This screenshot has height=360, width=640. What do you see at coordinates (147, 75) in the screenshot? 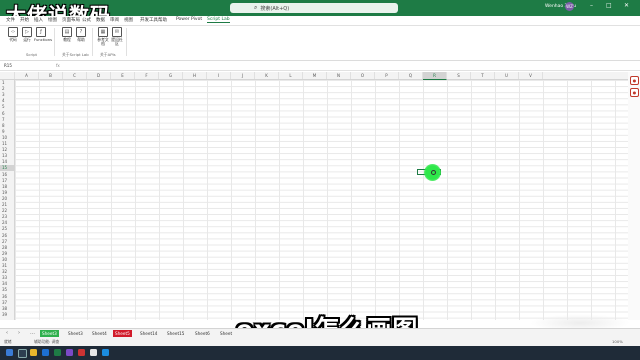
I see `column-header: F` at bounding box center [147, 75].